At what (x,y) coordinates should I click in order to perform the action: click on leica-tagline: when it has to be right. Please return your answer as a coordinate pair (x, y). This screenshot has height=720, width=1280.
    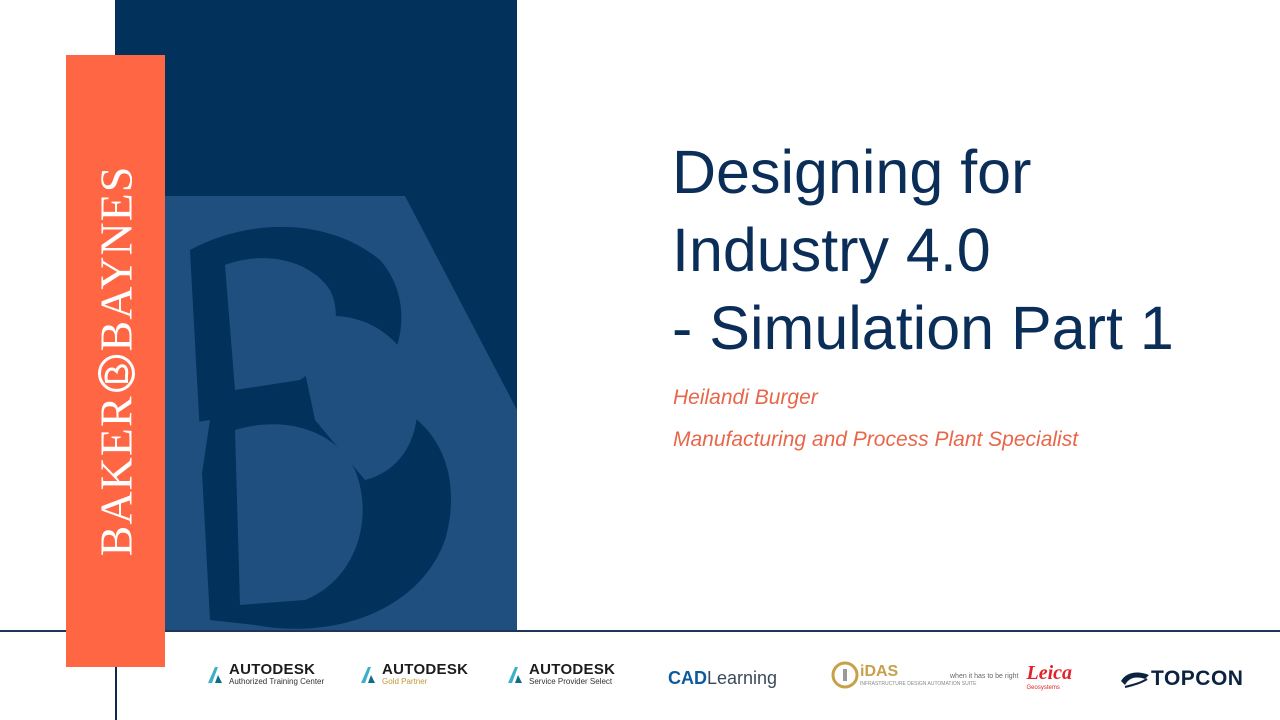
    Looking at the image, I should click on (984, 676).